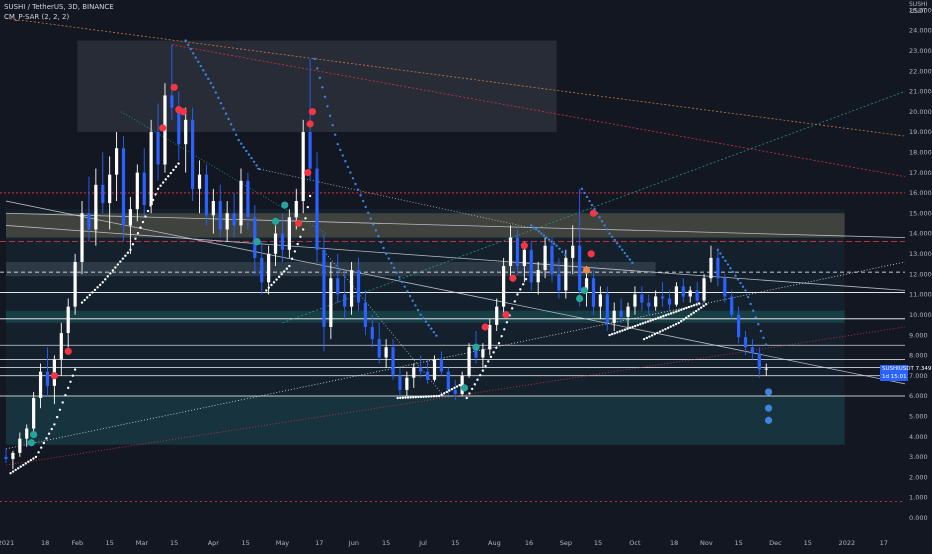 The height and width of the screenshot is (554, 932). Describe the element at coordinates (455, 543) in the screenshot. I see `x-tick-label: 15` at that location.